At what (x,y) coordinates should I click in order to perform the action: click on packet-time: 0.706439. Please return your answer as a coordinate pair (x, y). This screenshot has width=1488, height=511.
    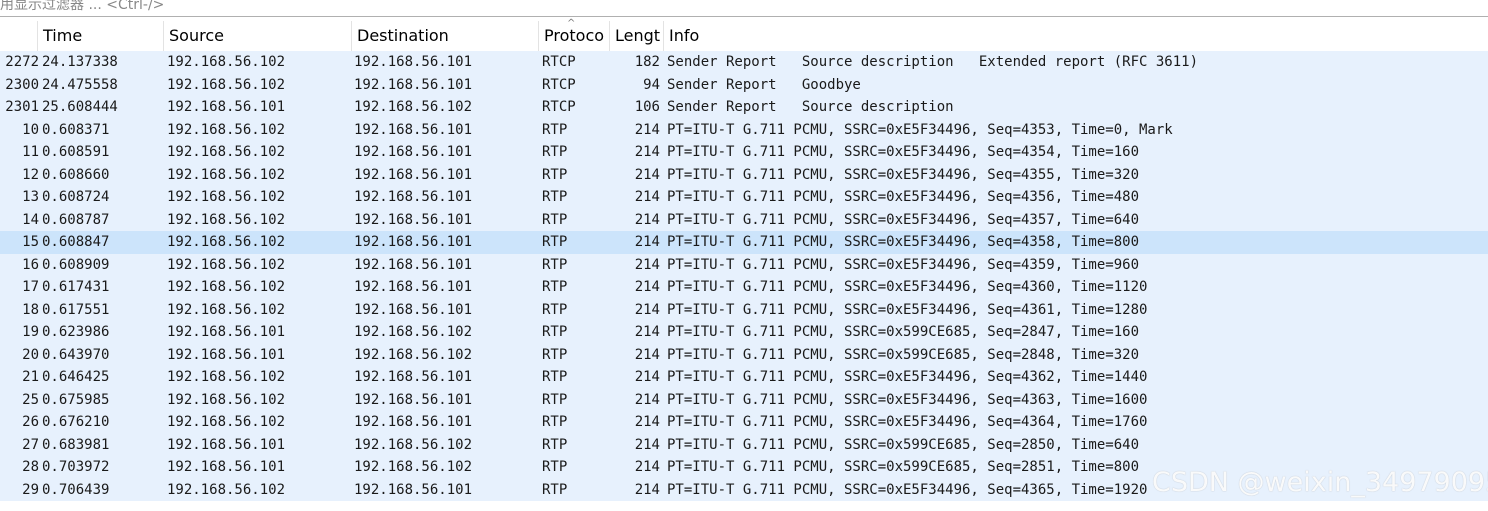
    Looking at the image, I should click on (76, 489).